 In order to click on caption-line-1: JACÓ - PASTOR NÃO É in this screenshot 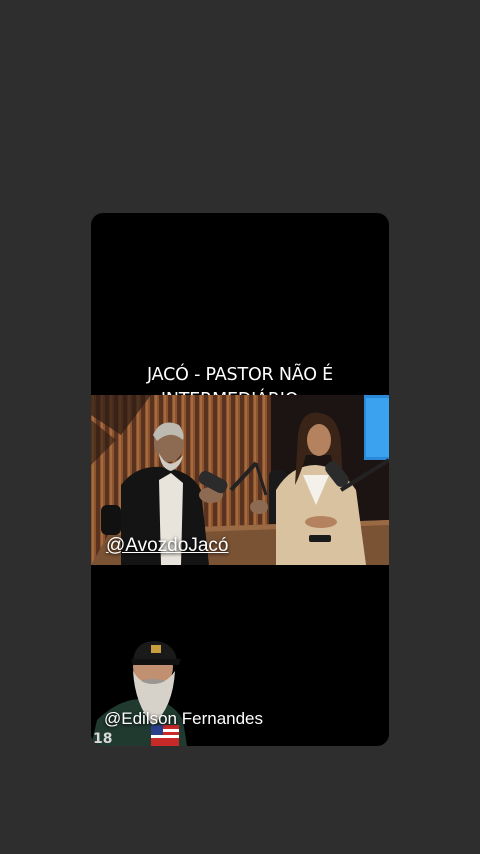, I will do `click(240, 375)`.